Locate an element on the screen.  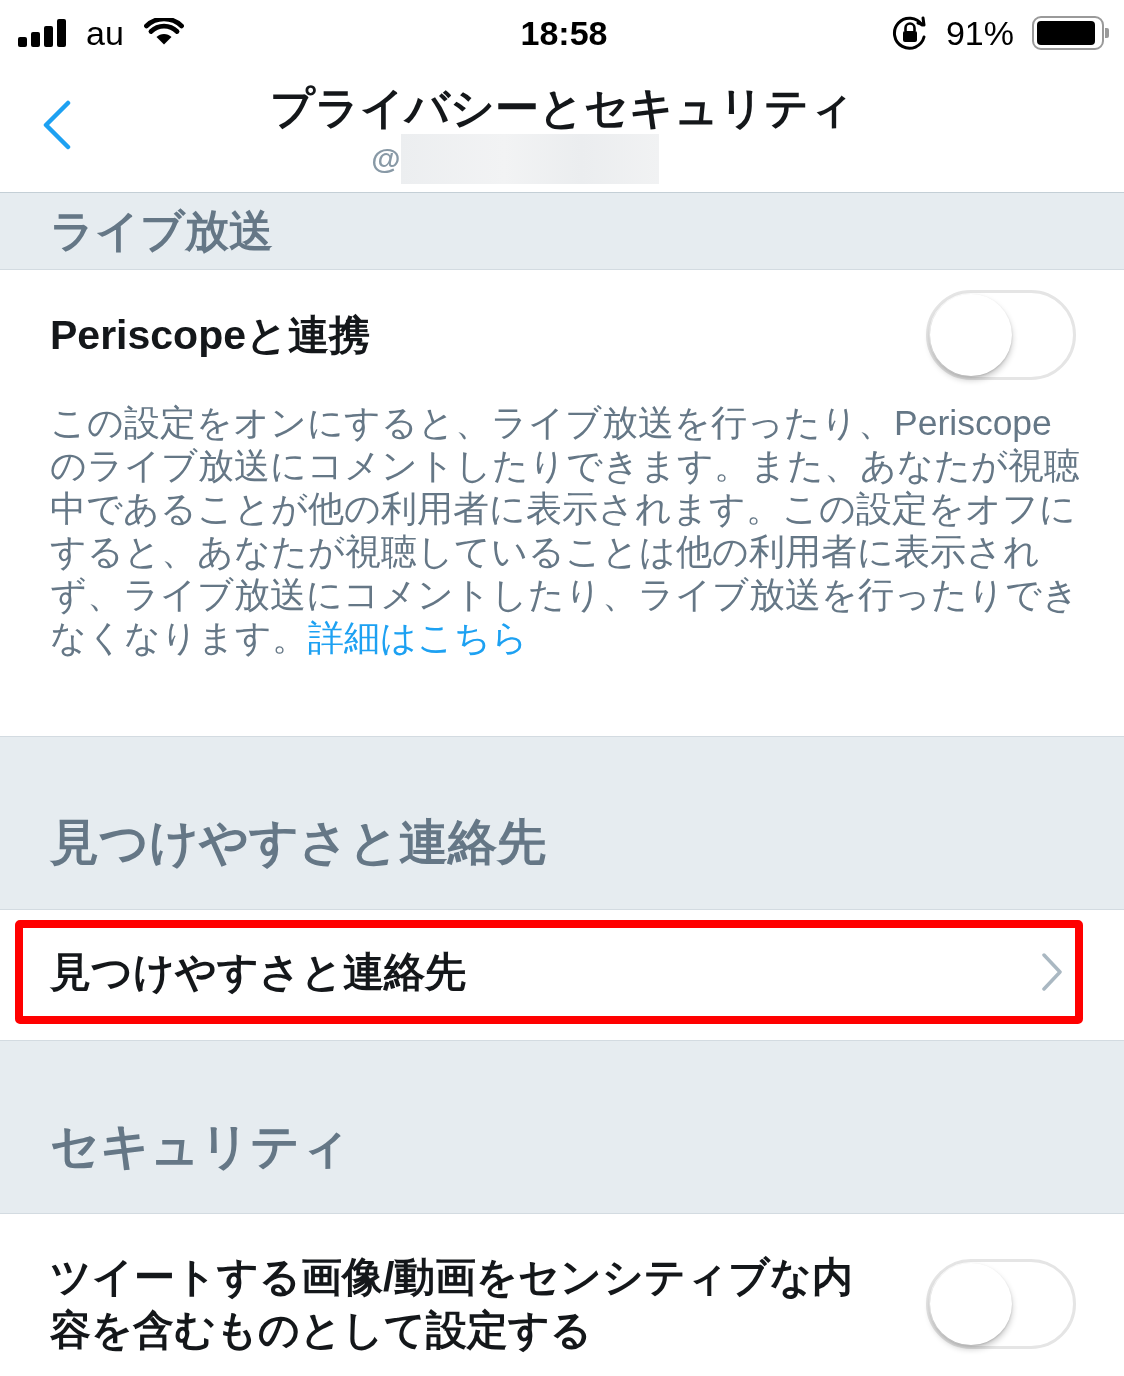
orientation-lock-icon is located at coordinates (909, 32).